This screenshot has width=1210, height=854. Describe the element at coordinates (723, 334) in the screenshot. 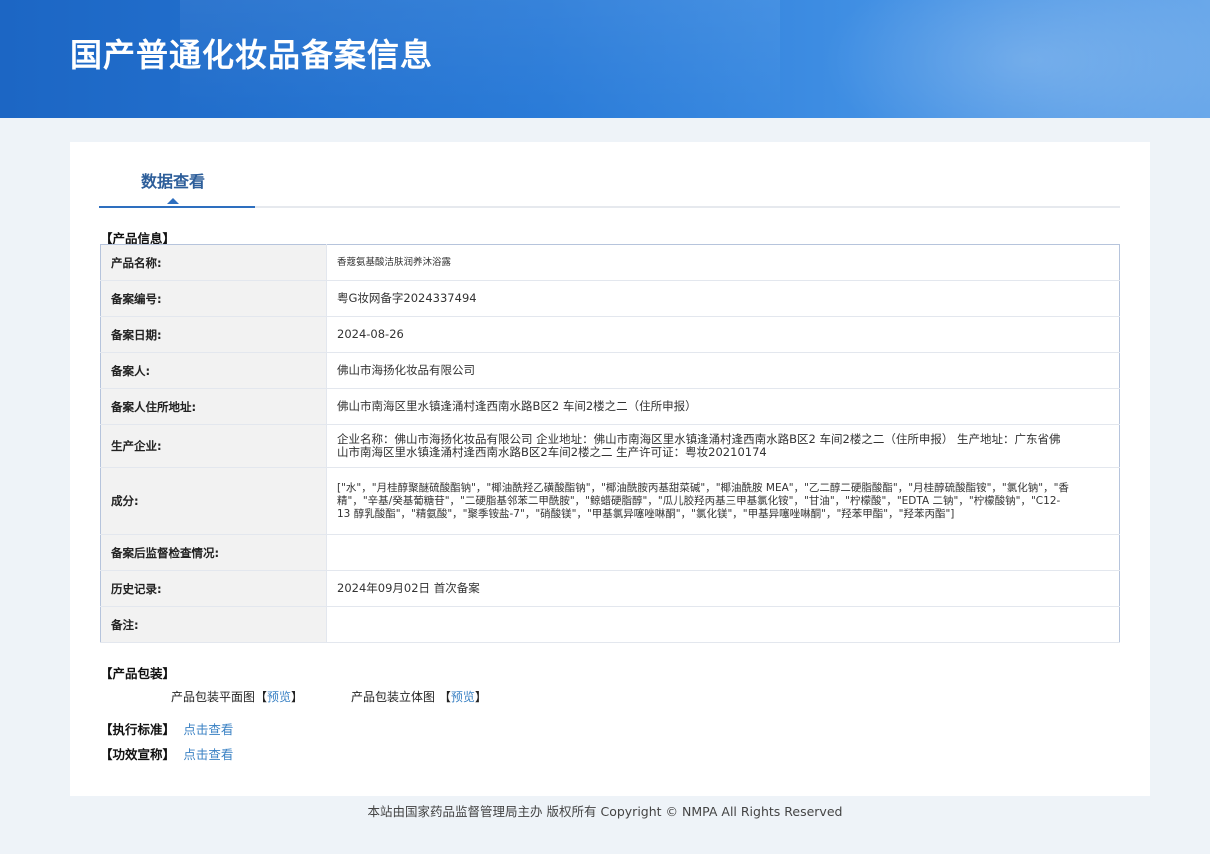

I see `row-value: 2024-08-26` at that location.